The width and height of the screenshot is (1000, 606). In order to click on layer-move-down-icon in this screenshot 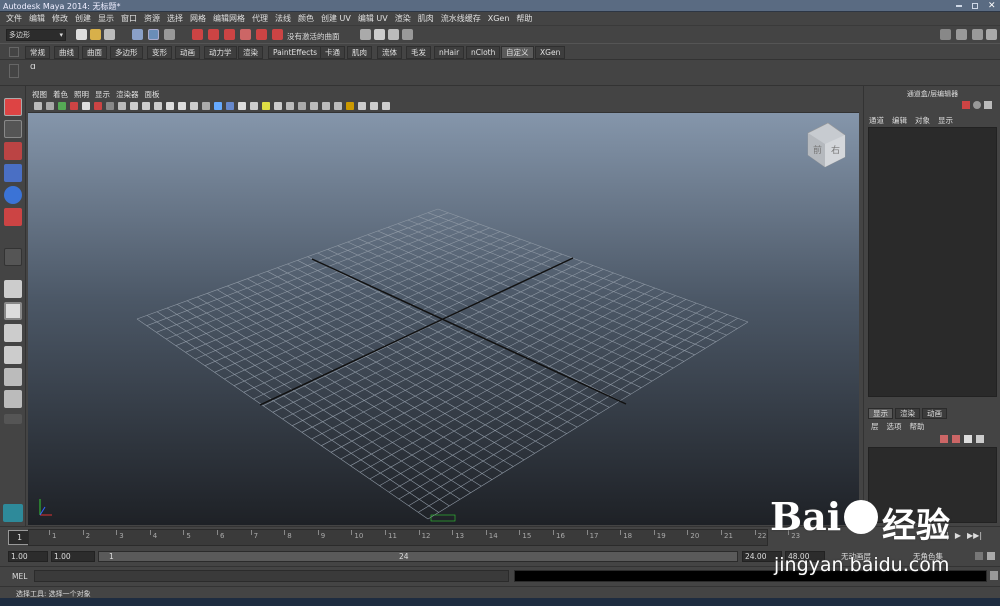, I will do `click(956, 439)`.